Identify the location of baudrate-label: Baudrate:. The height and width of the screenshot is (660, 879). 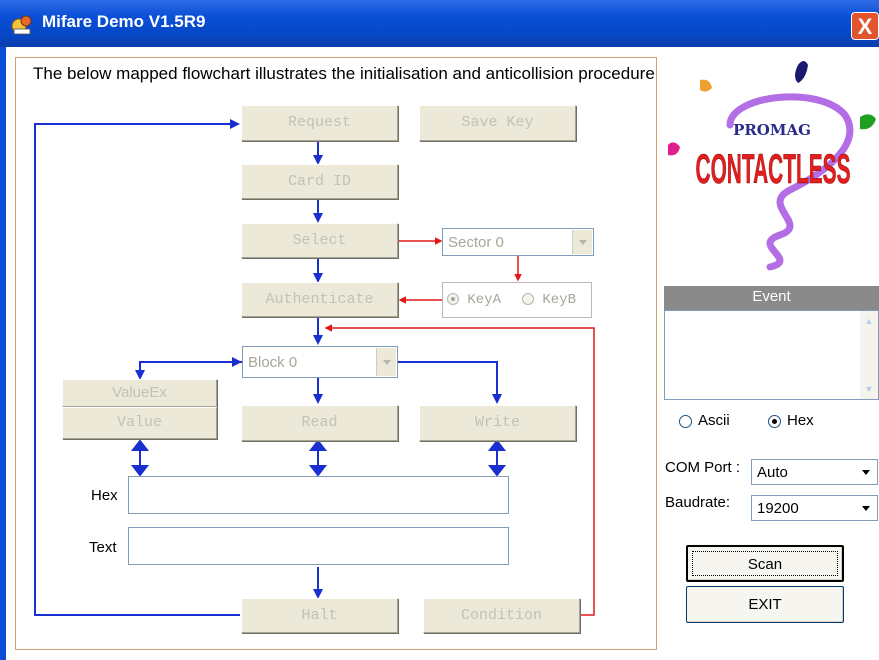
(698, 502).